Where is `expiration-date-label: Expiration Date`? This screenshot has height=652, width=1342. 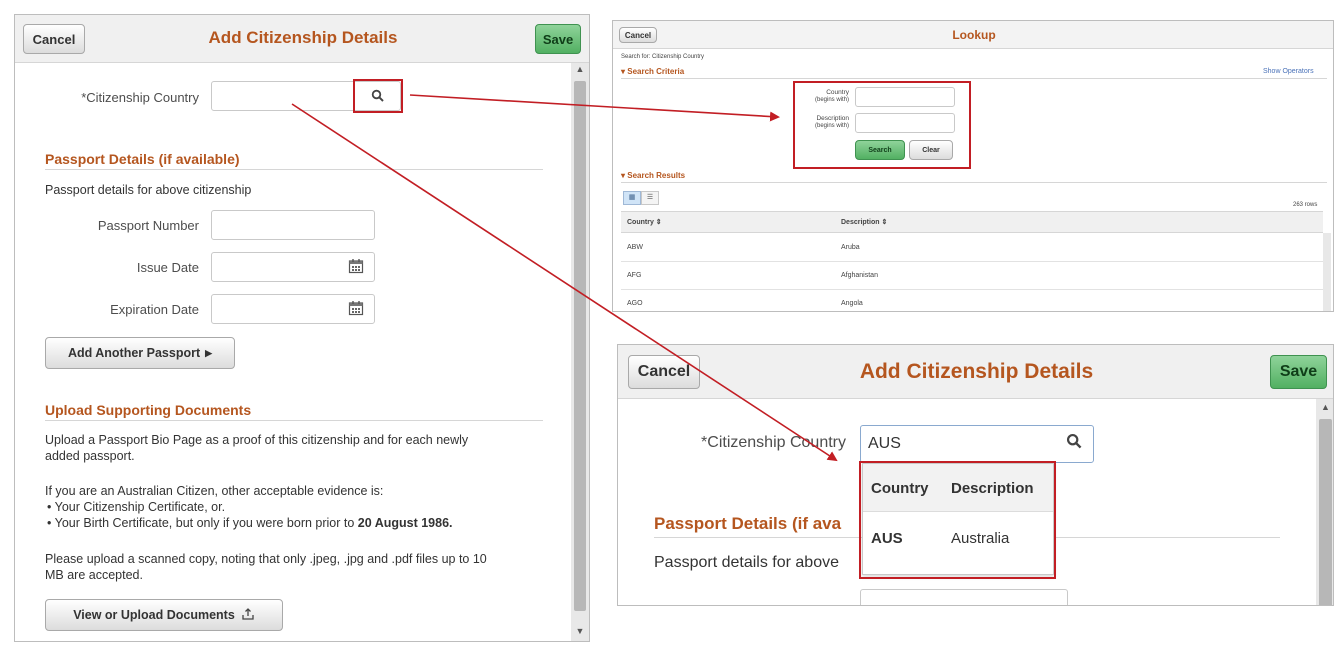
expiration-date-label: Expiration Date is located at coordinates (154, 309).